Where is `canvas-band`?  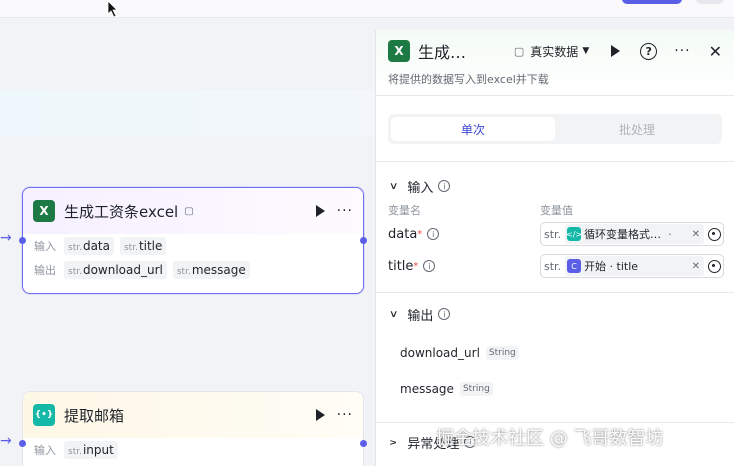
canvas-band is located at coordinates (190, 113).